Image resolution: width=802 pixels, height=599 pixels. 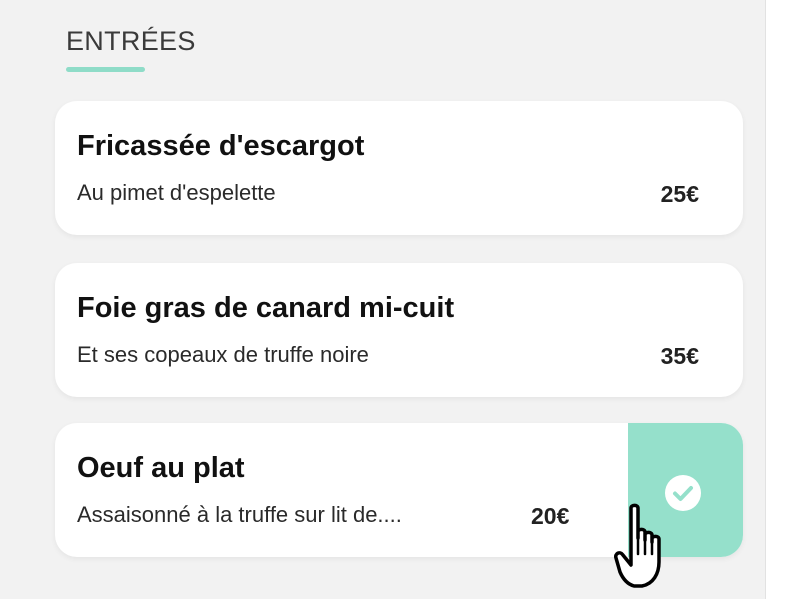 I want to click on menu-item-price: 35€, so click(x=679, y=356).